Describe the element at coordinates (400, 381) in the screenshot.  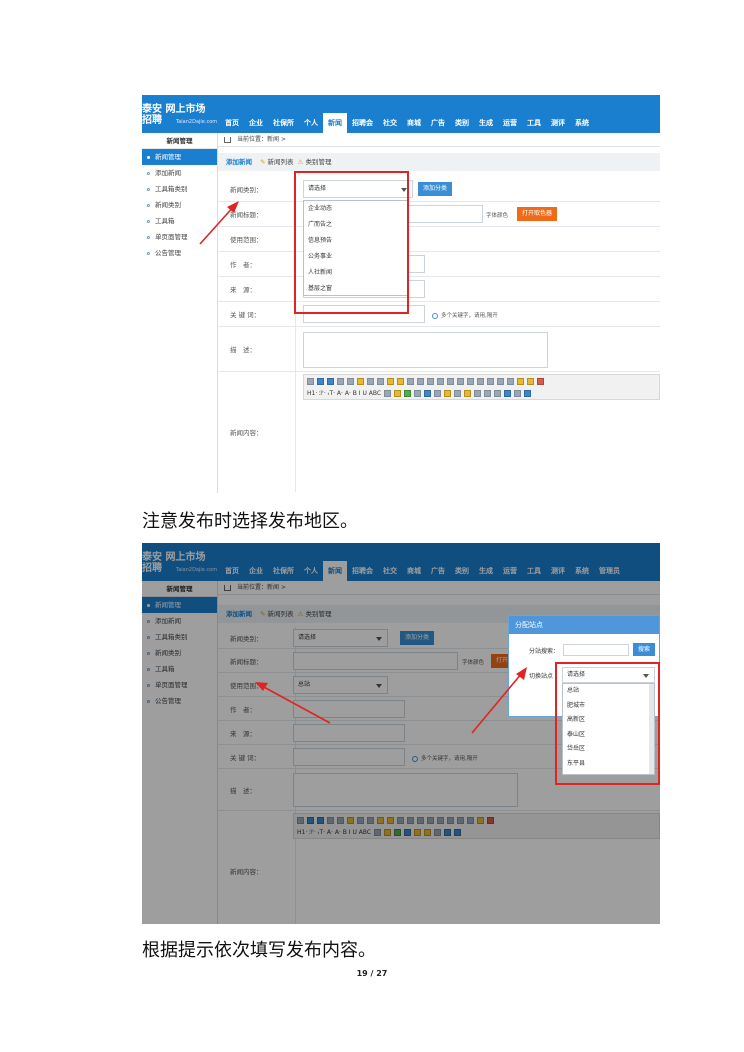
I see `paste-text-icon` at that location.